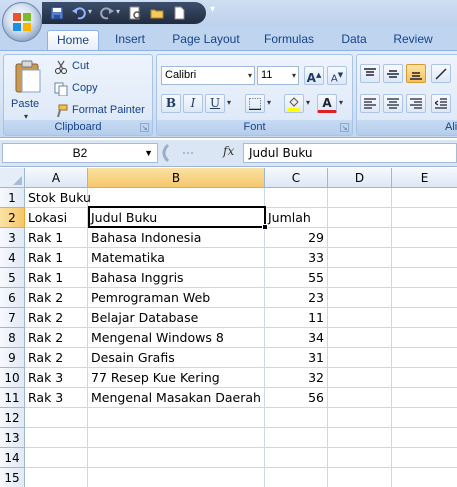 The image size is (457, 487). Describe the element at coordinates (176, 218) in the screenshot. I see `cell-b2: Judul Buku` at that location.